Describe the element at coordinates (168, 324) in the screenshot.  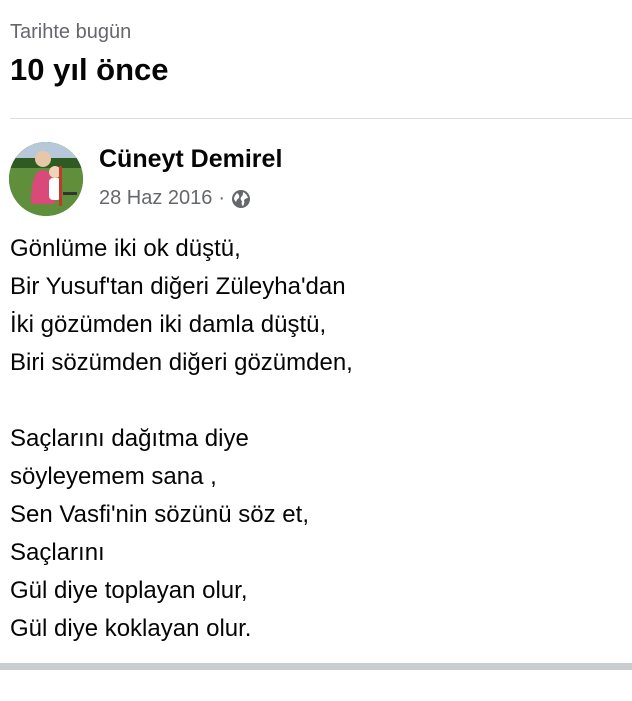
I see `post-line: İki gözümden iki damla düştü,` at that location.